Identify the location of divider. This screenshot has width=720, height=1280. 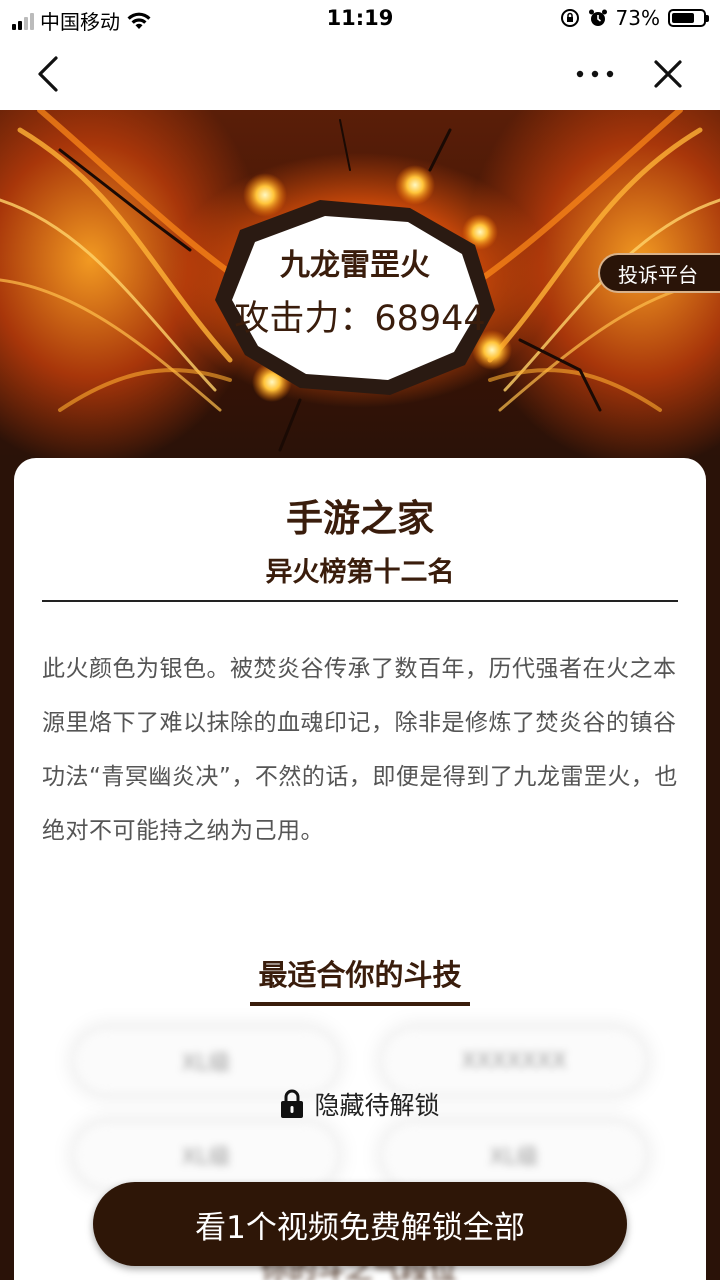
(360, 601).